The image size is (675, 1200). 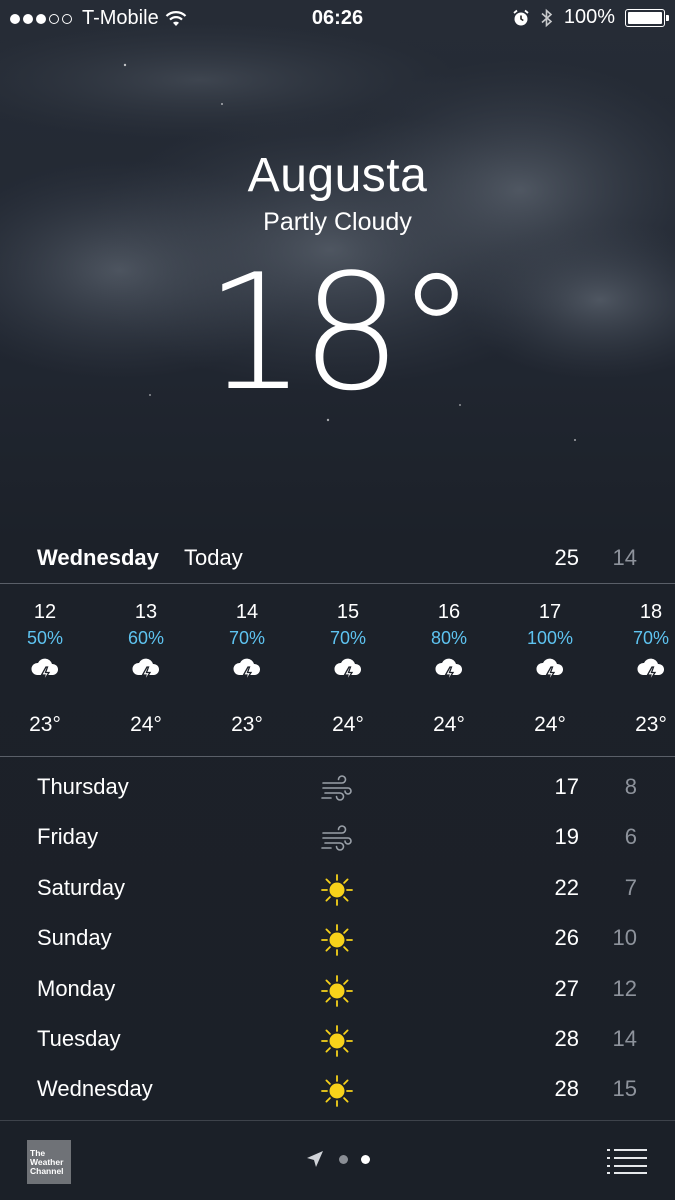 I want to click on today-label: Today, so click(x=213, y=557).